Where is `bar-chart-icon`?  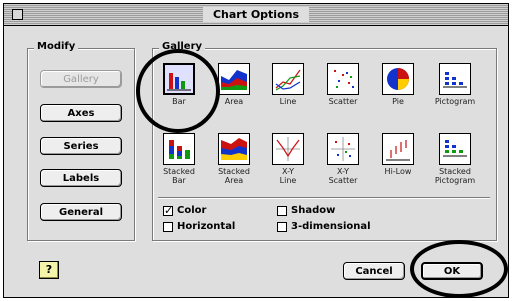 bar-chart-icon is located at coordinates (179, 79).